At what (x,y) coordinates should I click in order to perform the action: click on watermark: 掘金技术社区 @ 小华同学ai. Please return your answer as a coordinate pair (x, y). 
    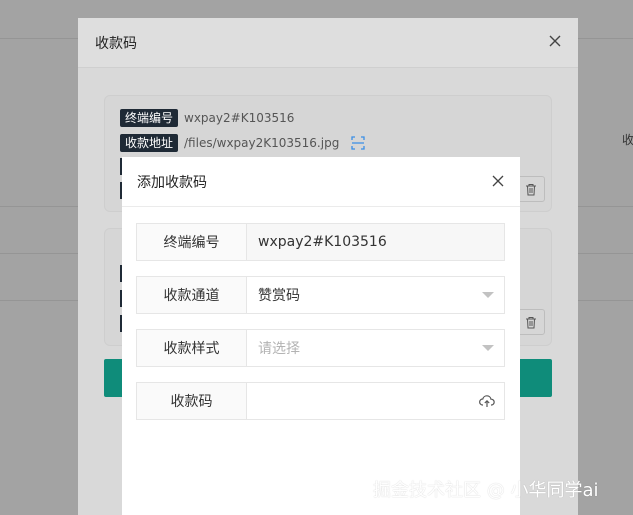
    Looking at the image, I should click on (486, 490).